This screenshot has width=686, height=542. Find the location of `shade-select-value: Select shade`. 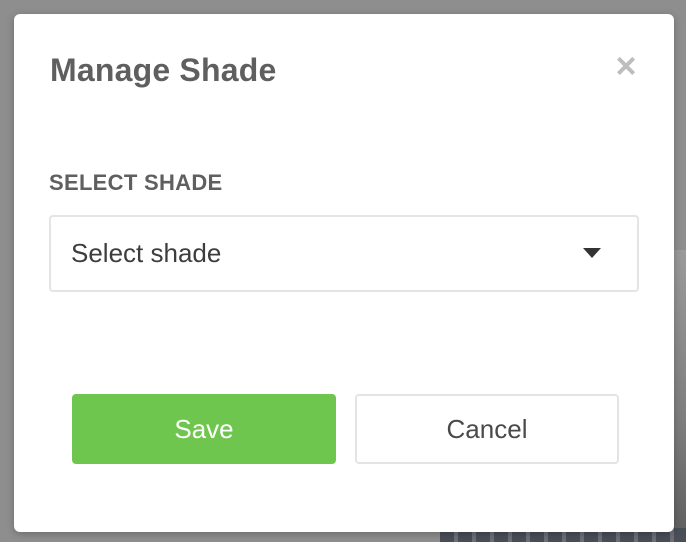

shade-select-value: Select shade is located at coordinates (146, 253).